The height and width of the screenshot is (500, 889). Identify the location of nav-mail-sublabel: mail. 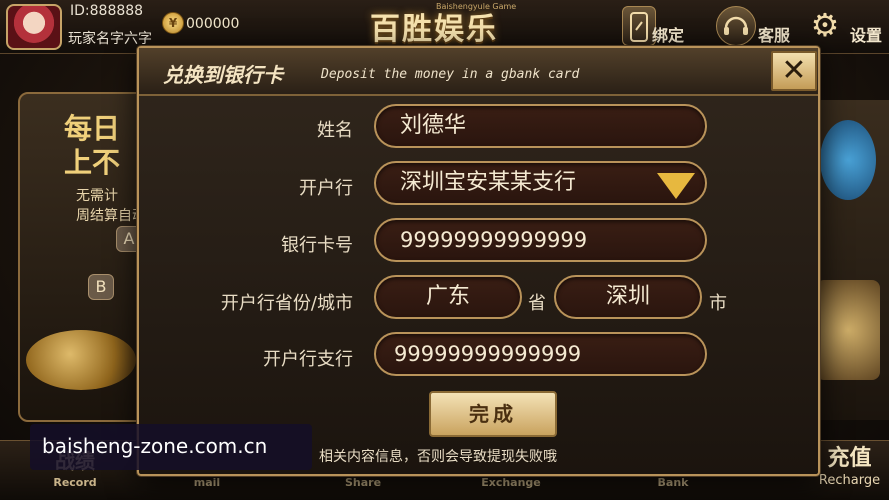
(207, 482).